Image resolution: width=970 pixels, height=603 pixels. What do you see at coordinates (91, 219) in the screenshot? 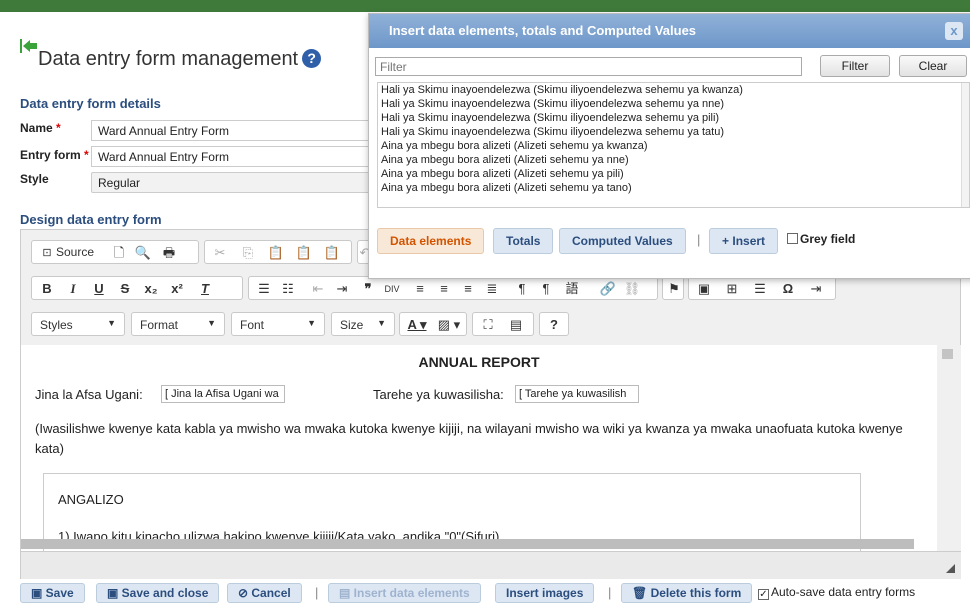
I see `design-heading: Design data entry form` at bounding box center [91, 219].